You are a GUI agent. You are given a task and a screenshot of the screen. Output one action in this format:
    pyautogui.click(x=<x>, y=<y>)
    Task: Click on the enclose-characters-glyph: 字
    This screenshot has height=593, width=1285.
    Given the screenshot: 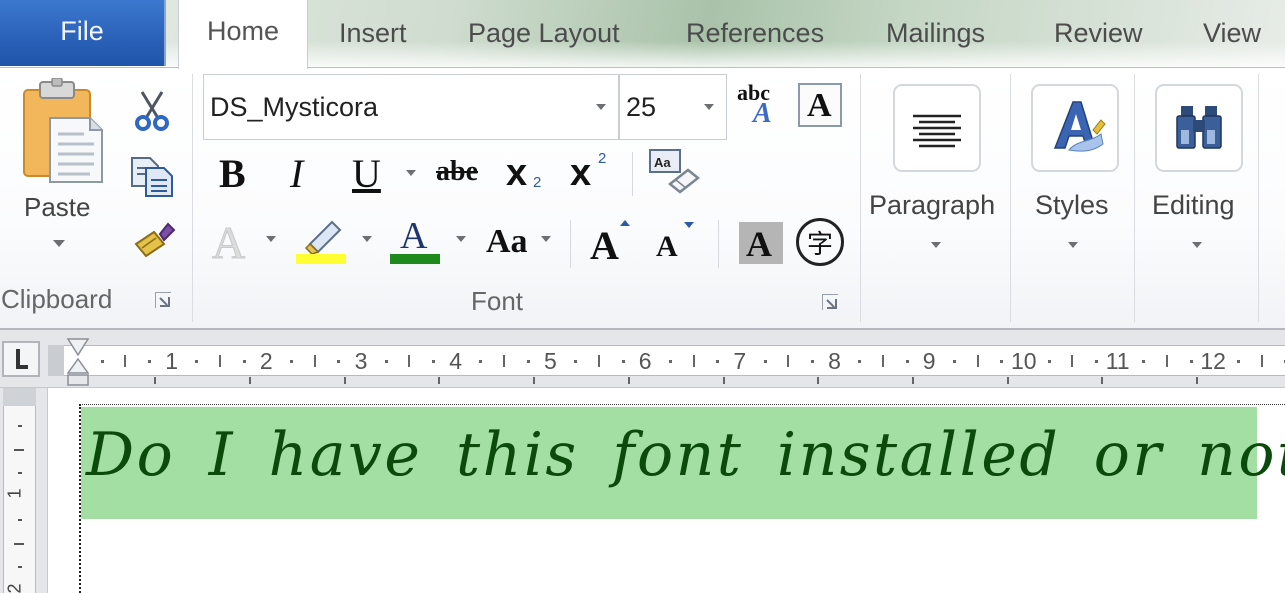 What is the action you would take?
    pyautogui.click(x=819, y=244)
    